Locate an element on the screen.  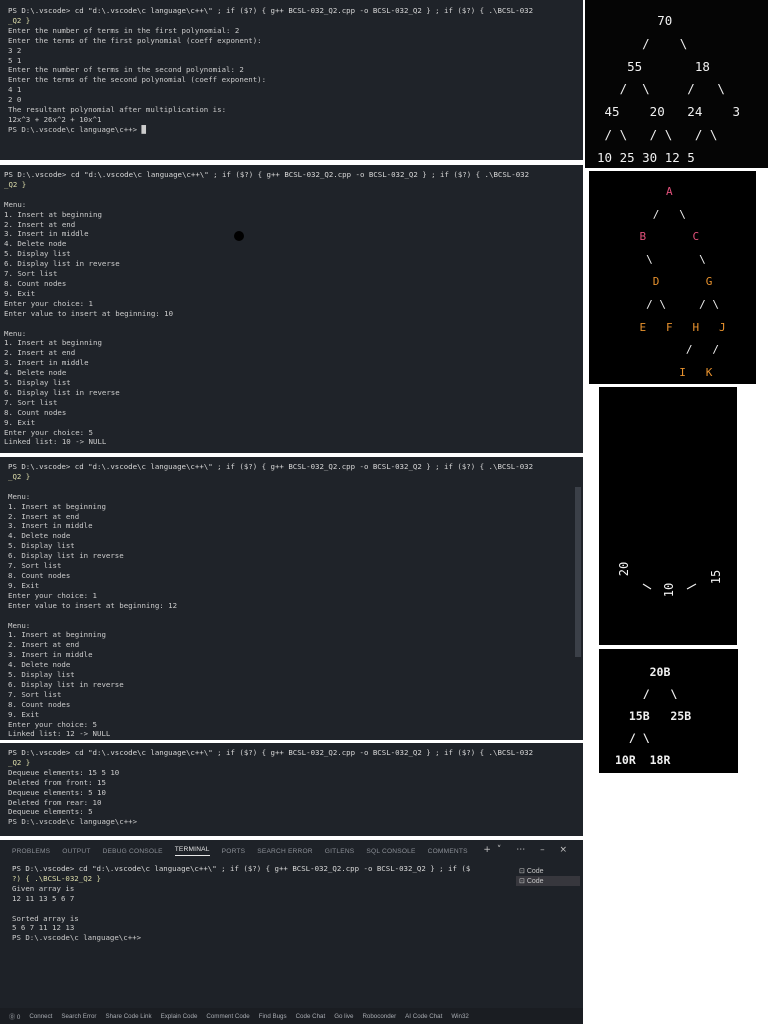
terminal-list-item-selected: ⊡ Code is located at coordinates (548, 881).